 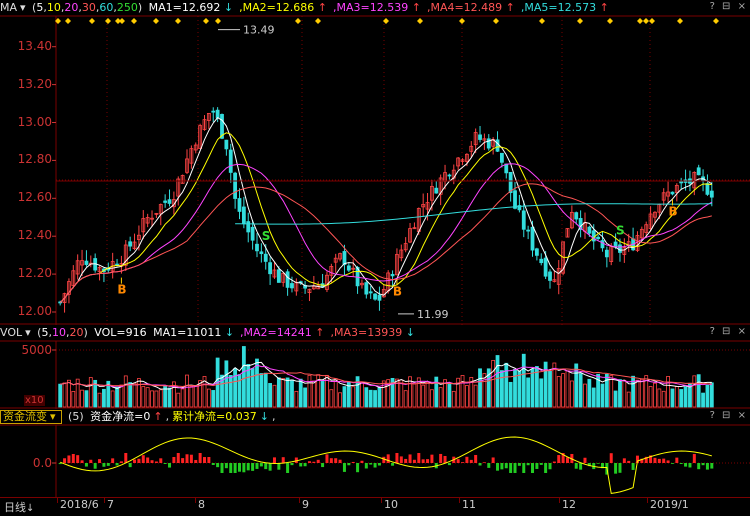 What do you see at coordinates (34, 273) in the screenshot?
I see `y-tick: 12.20` at bounding box center [34, 273].